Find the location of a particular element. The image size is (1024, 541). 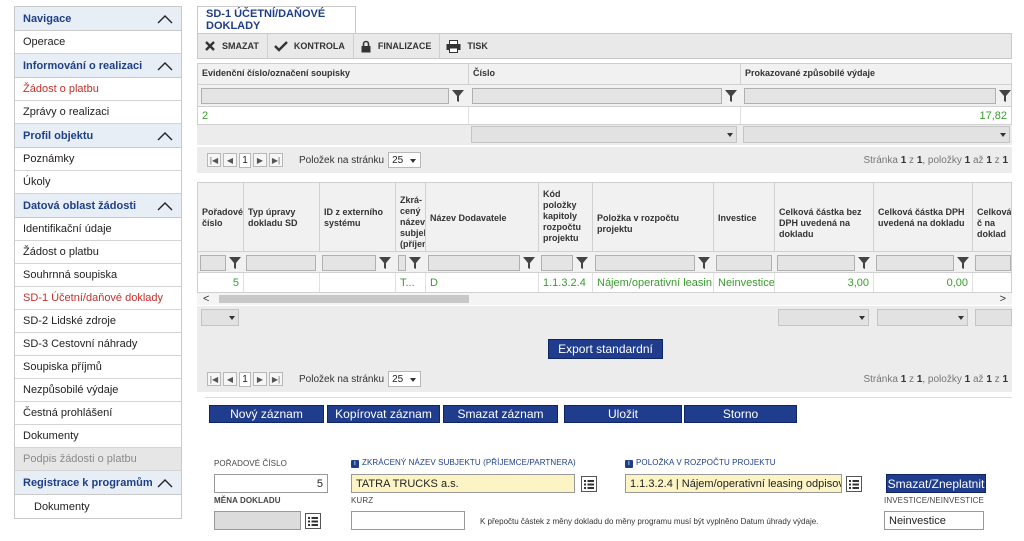

sidebar-item-identifikacni-udaje: Identifikační údaje is located at coordinates (98, 229).